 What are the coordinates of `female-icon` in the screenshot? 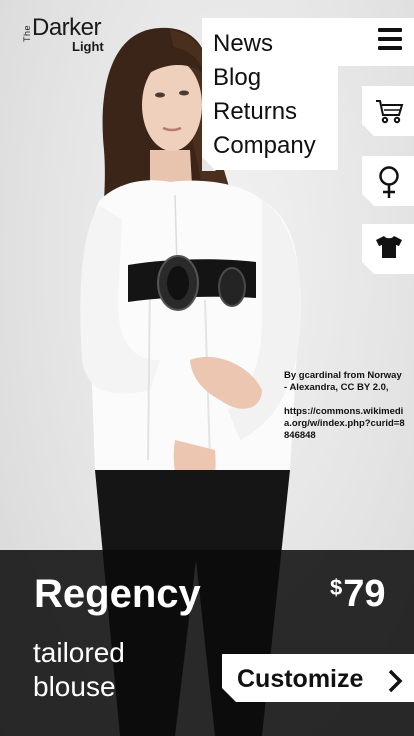 It's located at (389, 182).